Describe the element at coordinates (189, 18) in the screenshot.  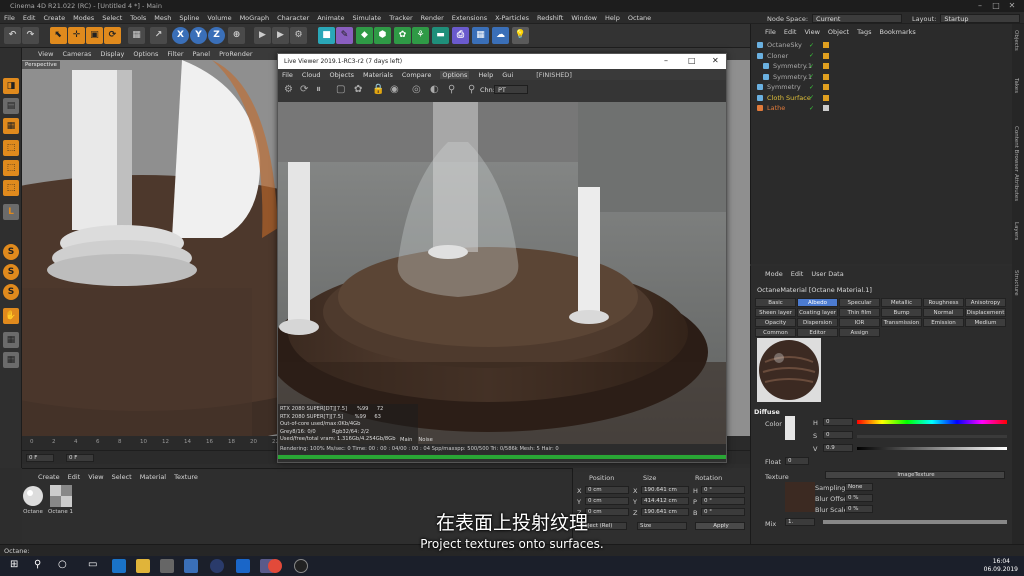
I see `menu-item-spline: Spline` at that location.